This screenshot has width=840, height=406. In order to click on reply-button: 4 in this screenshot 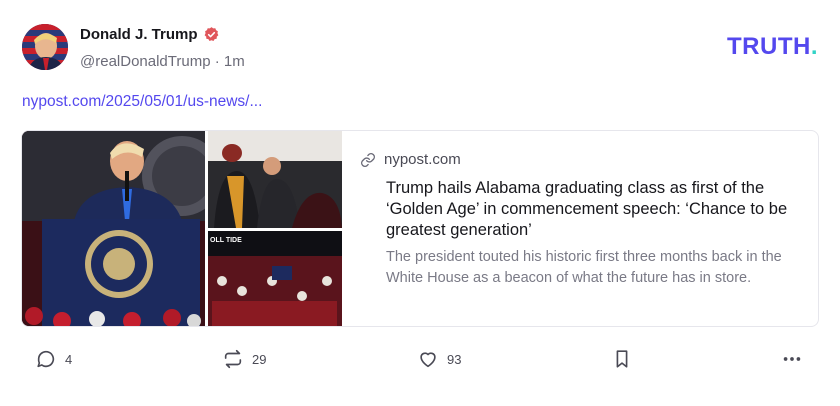, I will do `click(53, 359)`.